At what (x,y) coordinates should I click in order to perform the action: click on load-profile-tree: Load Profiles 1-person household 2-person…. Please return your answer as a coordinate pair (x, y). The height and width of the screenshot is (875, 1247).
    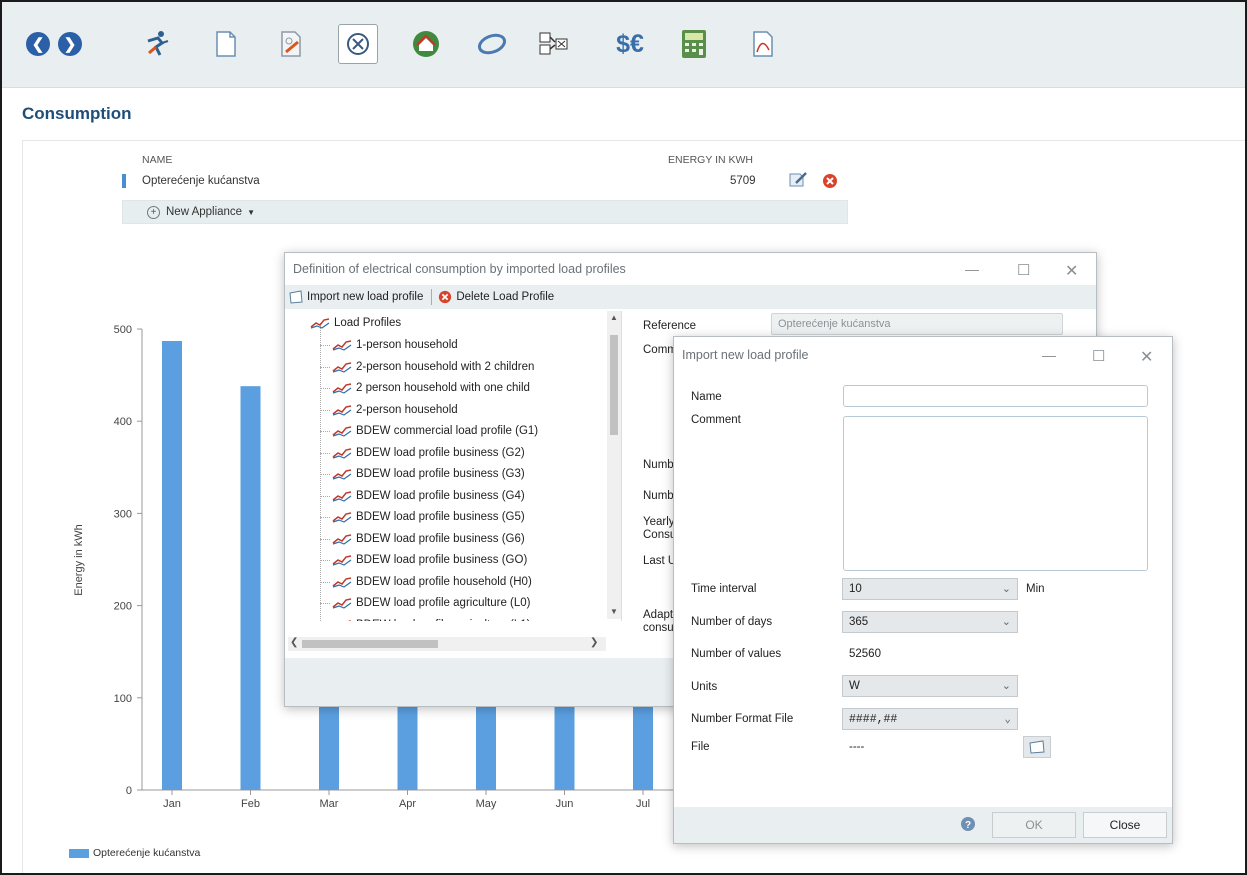
    Looking at the image, I should click on (455, 466).